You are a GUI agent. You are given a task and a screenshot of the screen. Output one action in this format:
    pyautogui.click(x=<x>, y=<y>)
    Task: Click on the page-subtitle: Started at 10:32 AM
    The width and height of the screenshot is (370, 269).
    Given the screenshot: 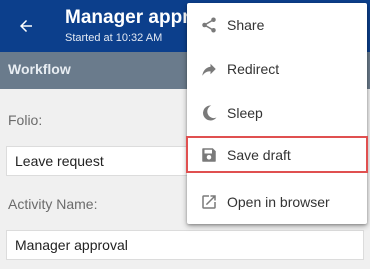 What is the action you would take?
    pyautogui.click(x=114, y=38)
    